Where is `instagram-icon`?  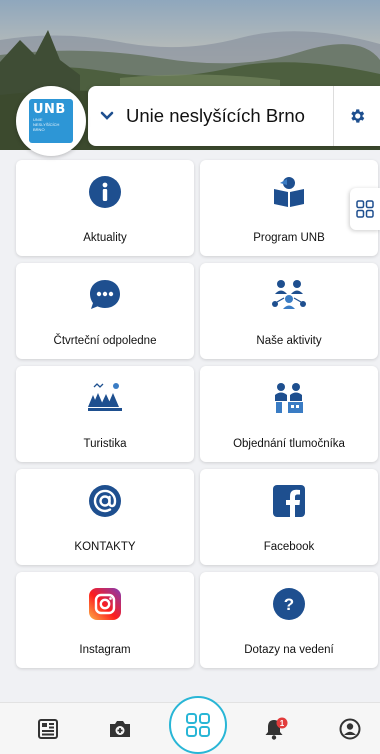
instagram-icon is located at coordinates (105, 604).